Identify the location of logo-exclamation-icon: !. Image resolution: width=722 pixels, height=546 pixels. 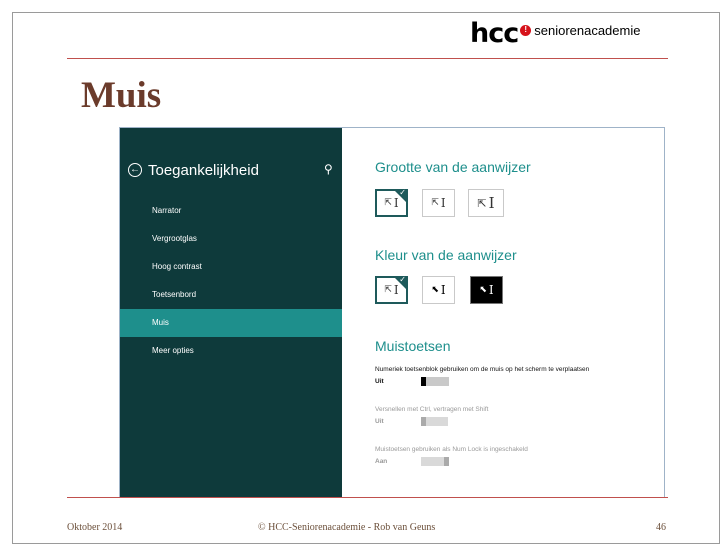
(526, 30).